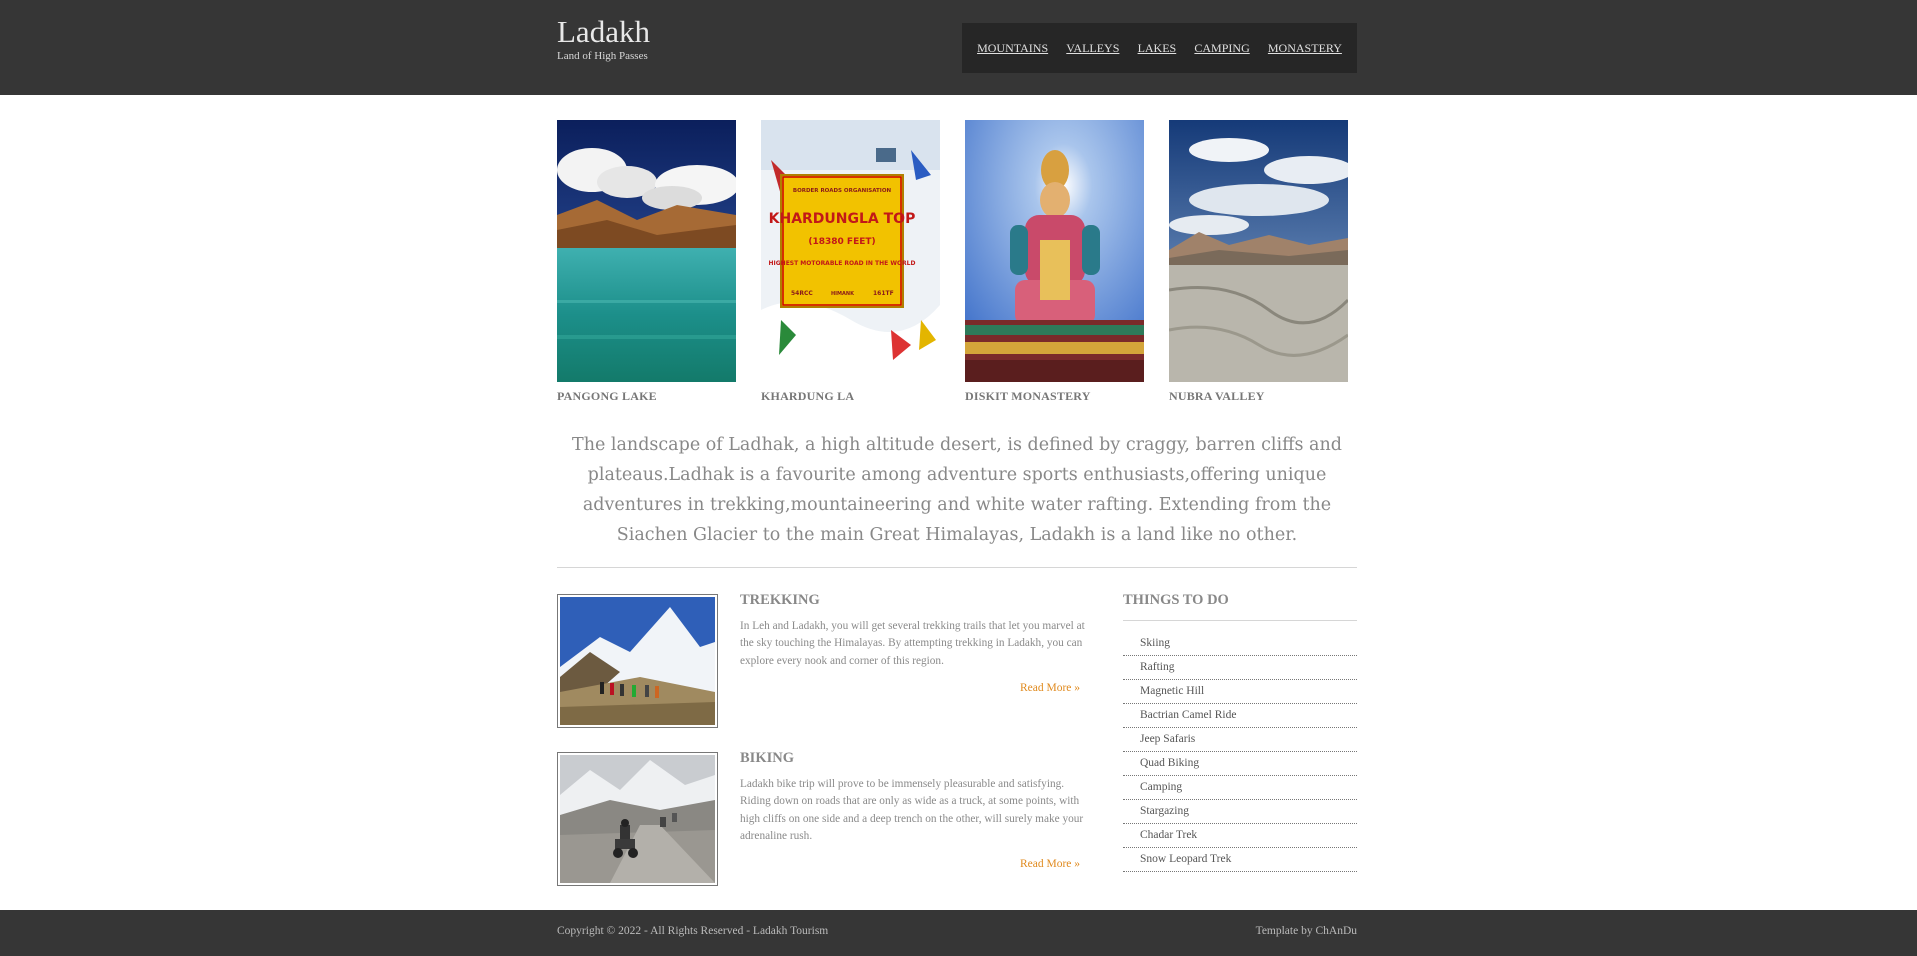  I want to click on list-item: Stargazing, so click(1240, 812).